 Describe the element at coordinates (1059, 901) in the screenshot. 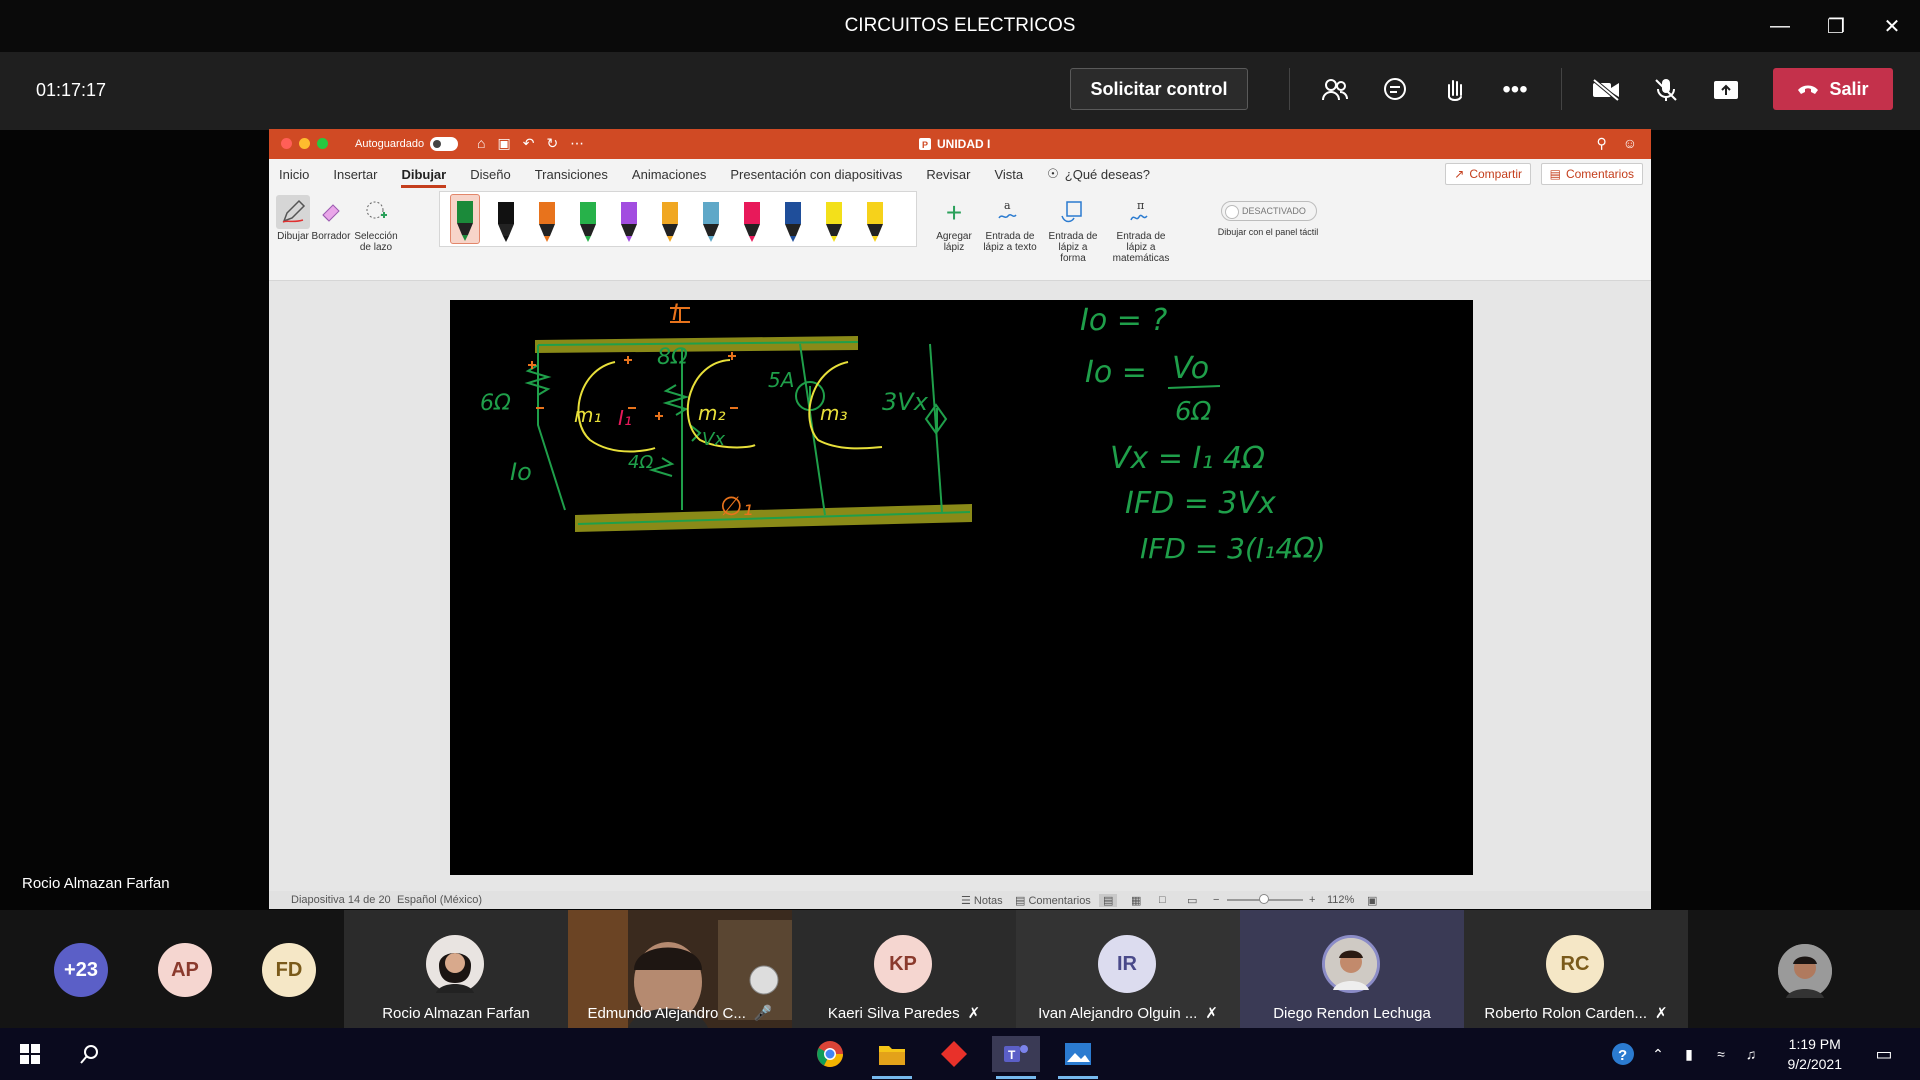

I see `status-comments-label: Comentarios` at that location.